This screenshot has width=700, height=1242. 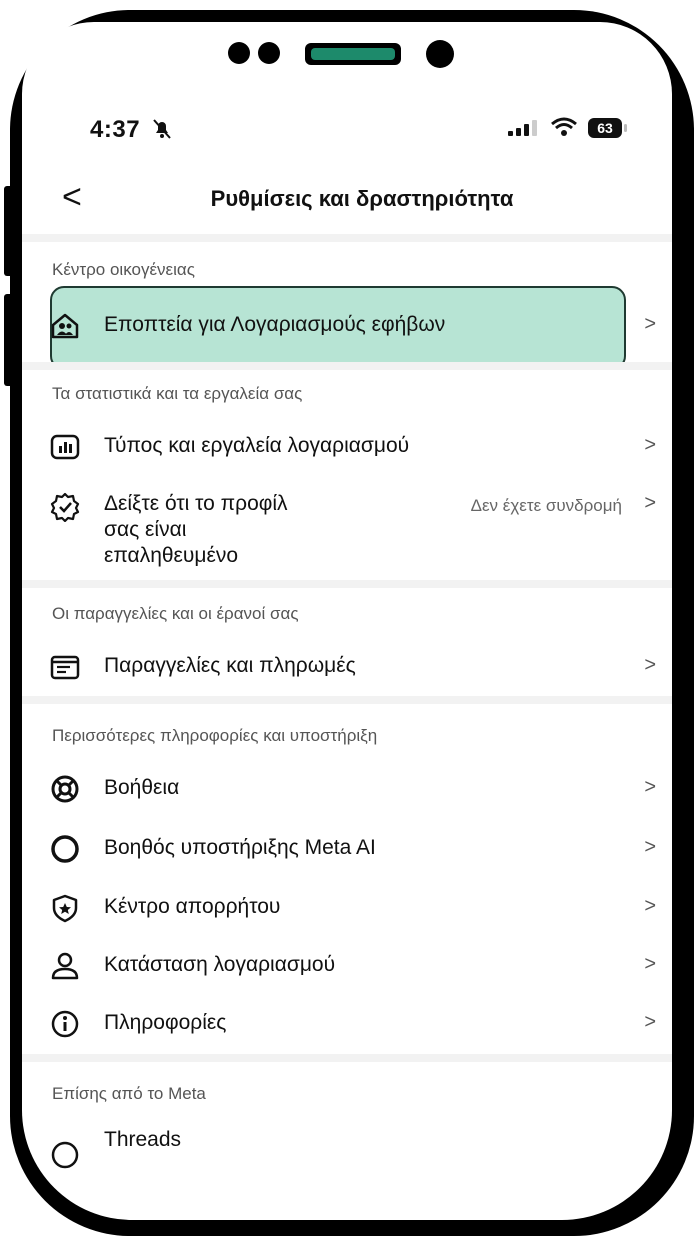 I want to click on menu-item-label-line-2: σας είναι, so click(x=145, y=529).